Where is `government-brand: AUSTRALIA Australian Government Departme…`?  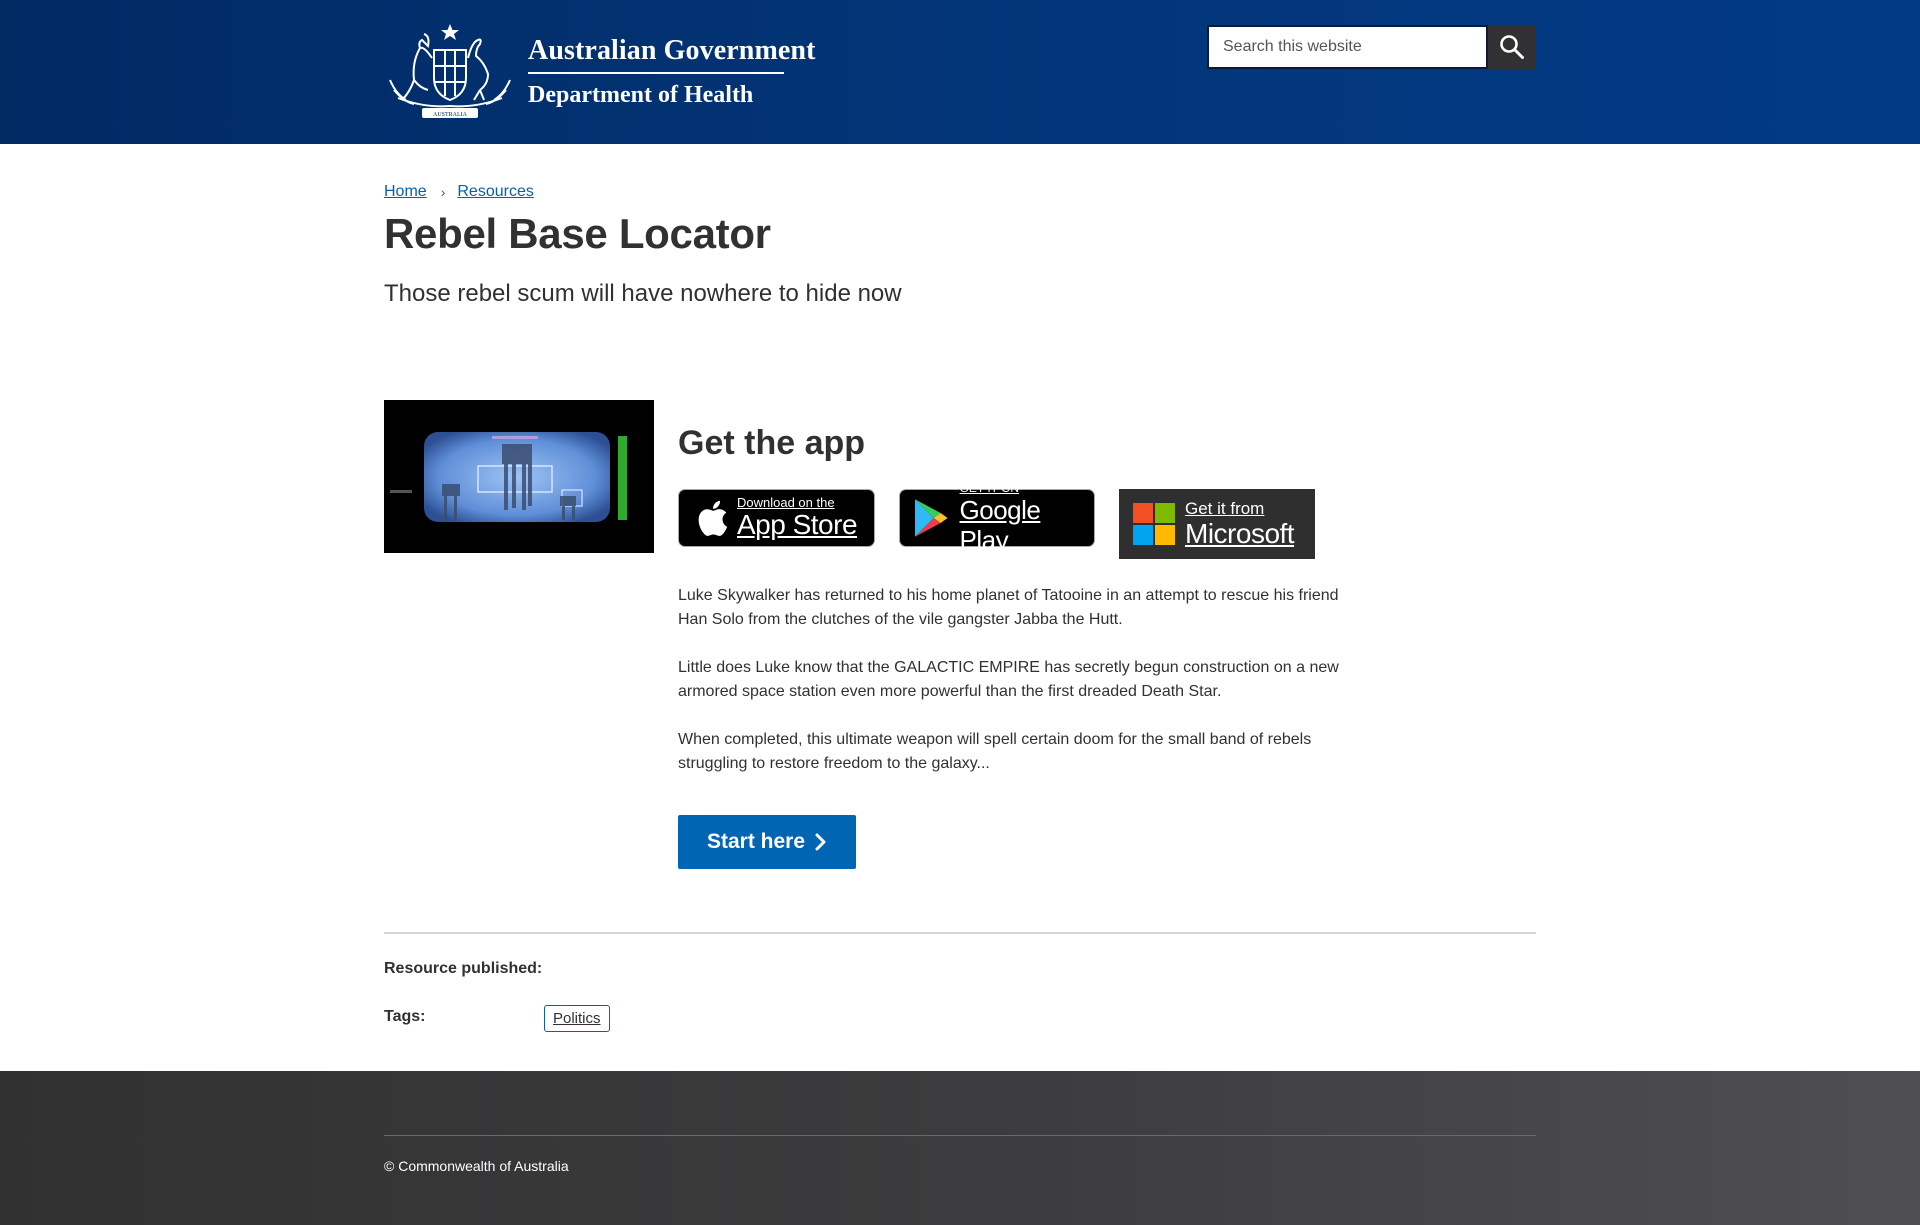 government-brand: AUSTRALIA Australian Government Departme… is located at coordinates (600, 72).